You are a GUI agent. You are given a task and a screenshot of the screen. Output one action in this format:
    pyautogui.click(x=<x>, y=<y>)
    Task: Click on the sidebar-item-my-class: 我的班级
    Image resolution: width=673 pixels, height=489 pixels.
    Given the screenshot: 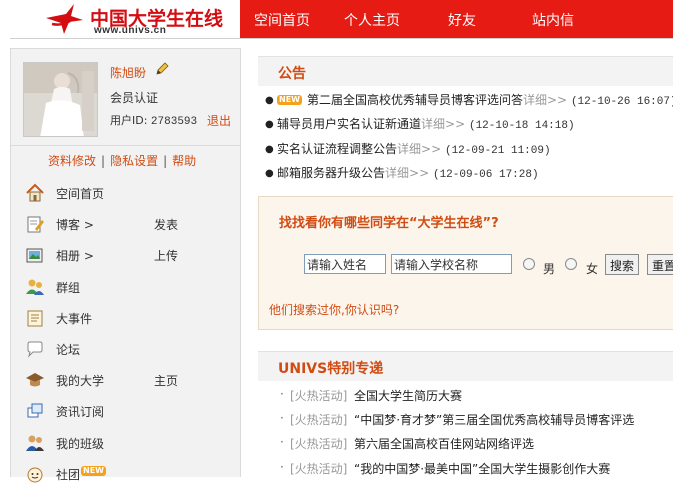 What is the action you would take?
    pyautogui.click(x=125, y=442)
    